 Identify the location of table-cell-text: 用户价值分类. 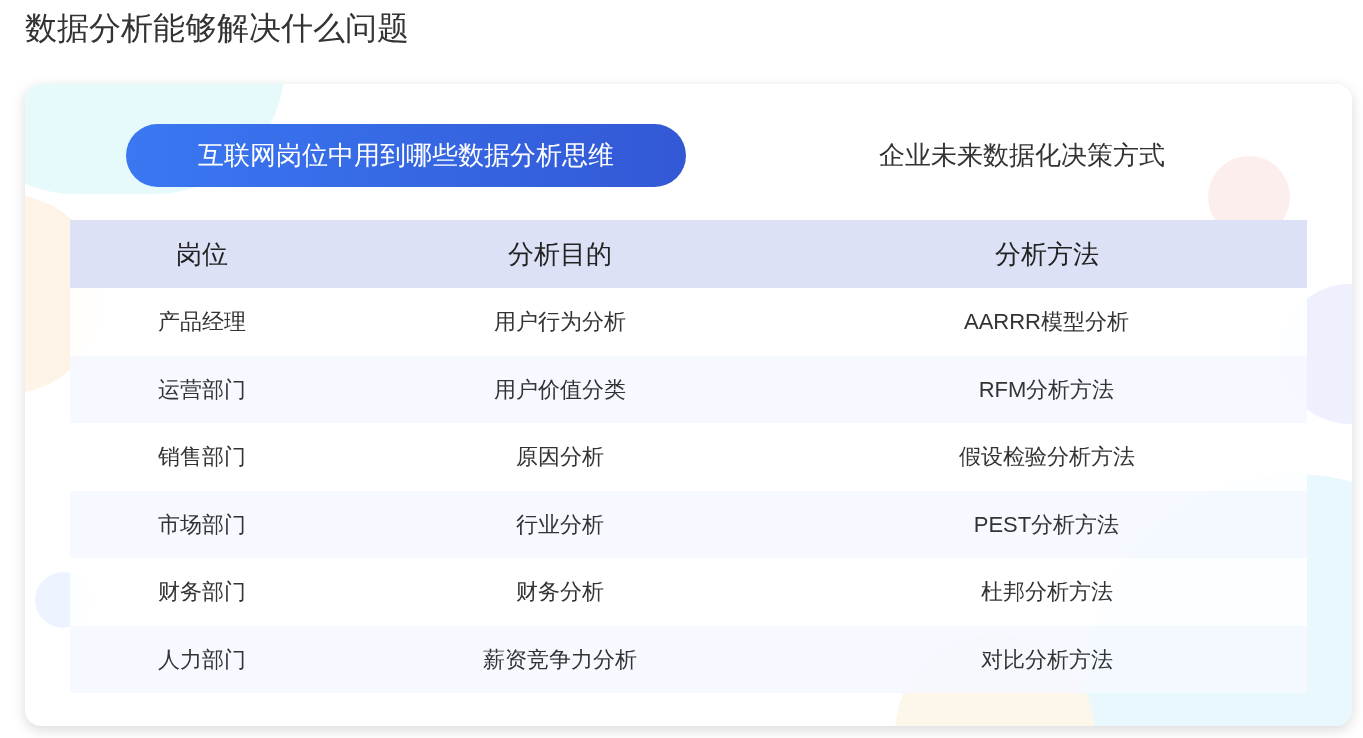
(560, 389).